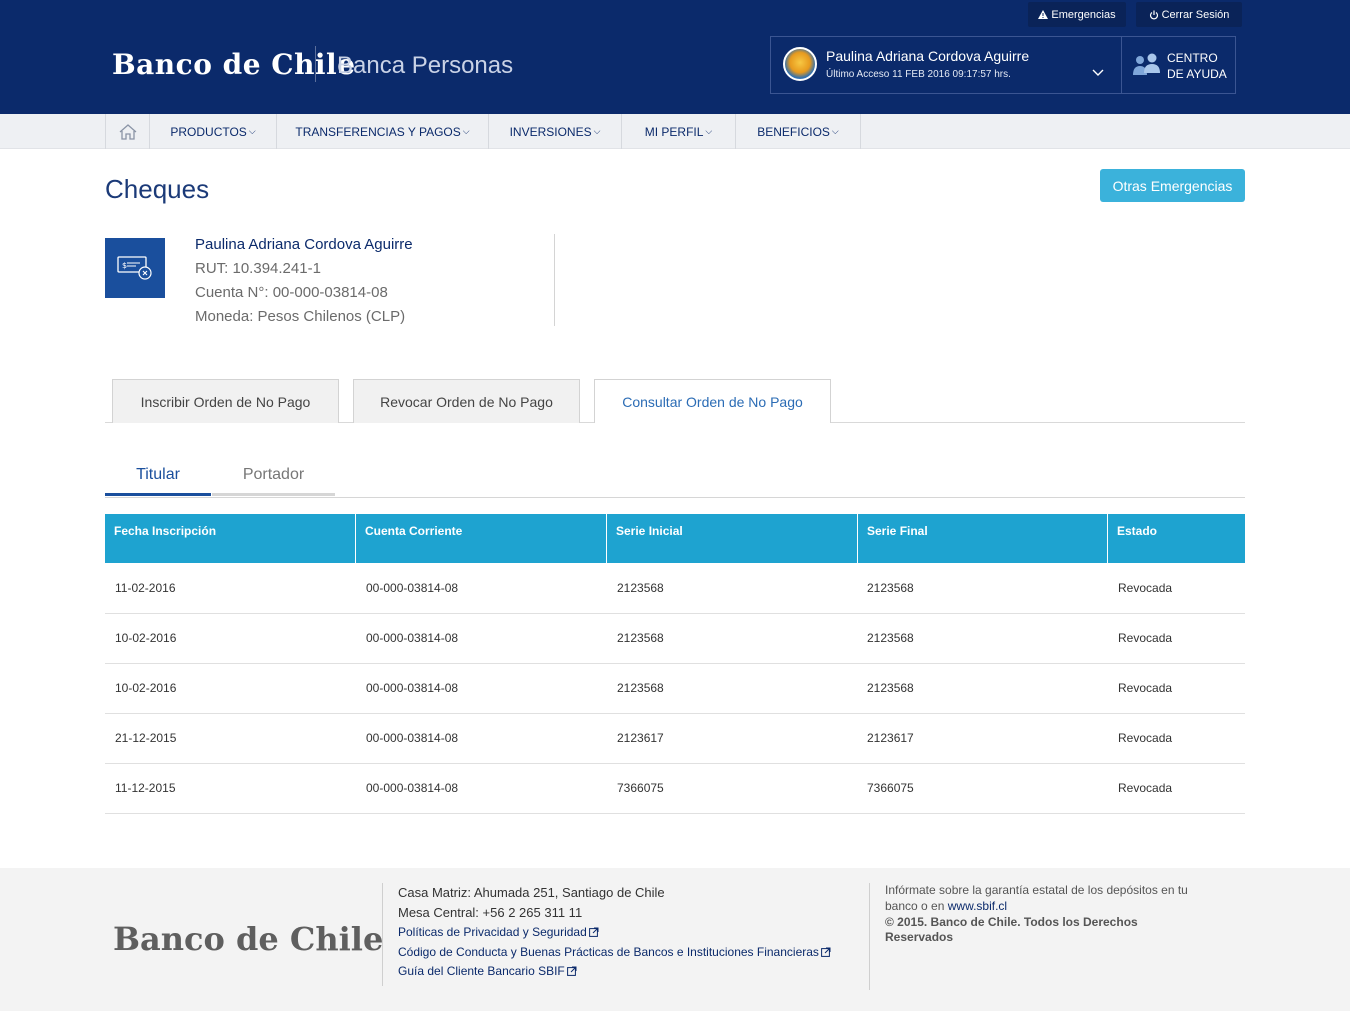 This screenshot has height=1011, width=1350. I want to click on emergencias-label: Emergencias, so click(1083, 14).